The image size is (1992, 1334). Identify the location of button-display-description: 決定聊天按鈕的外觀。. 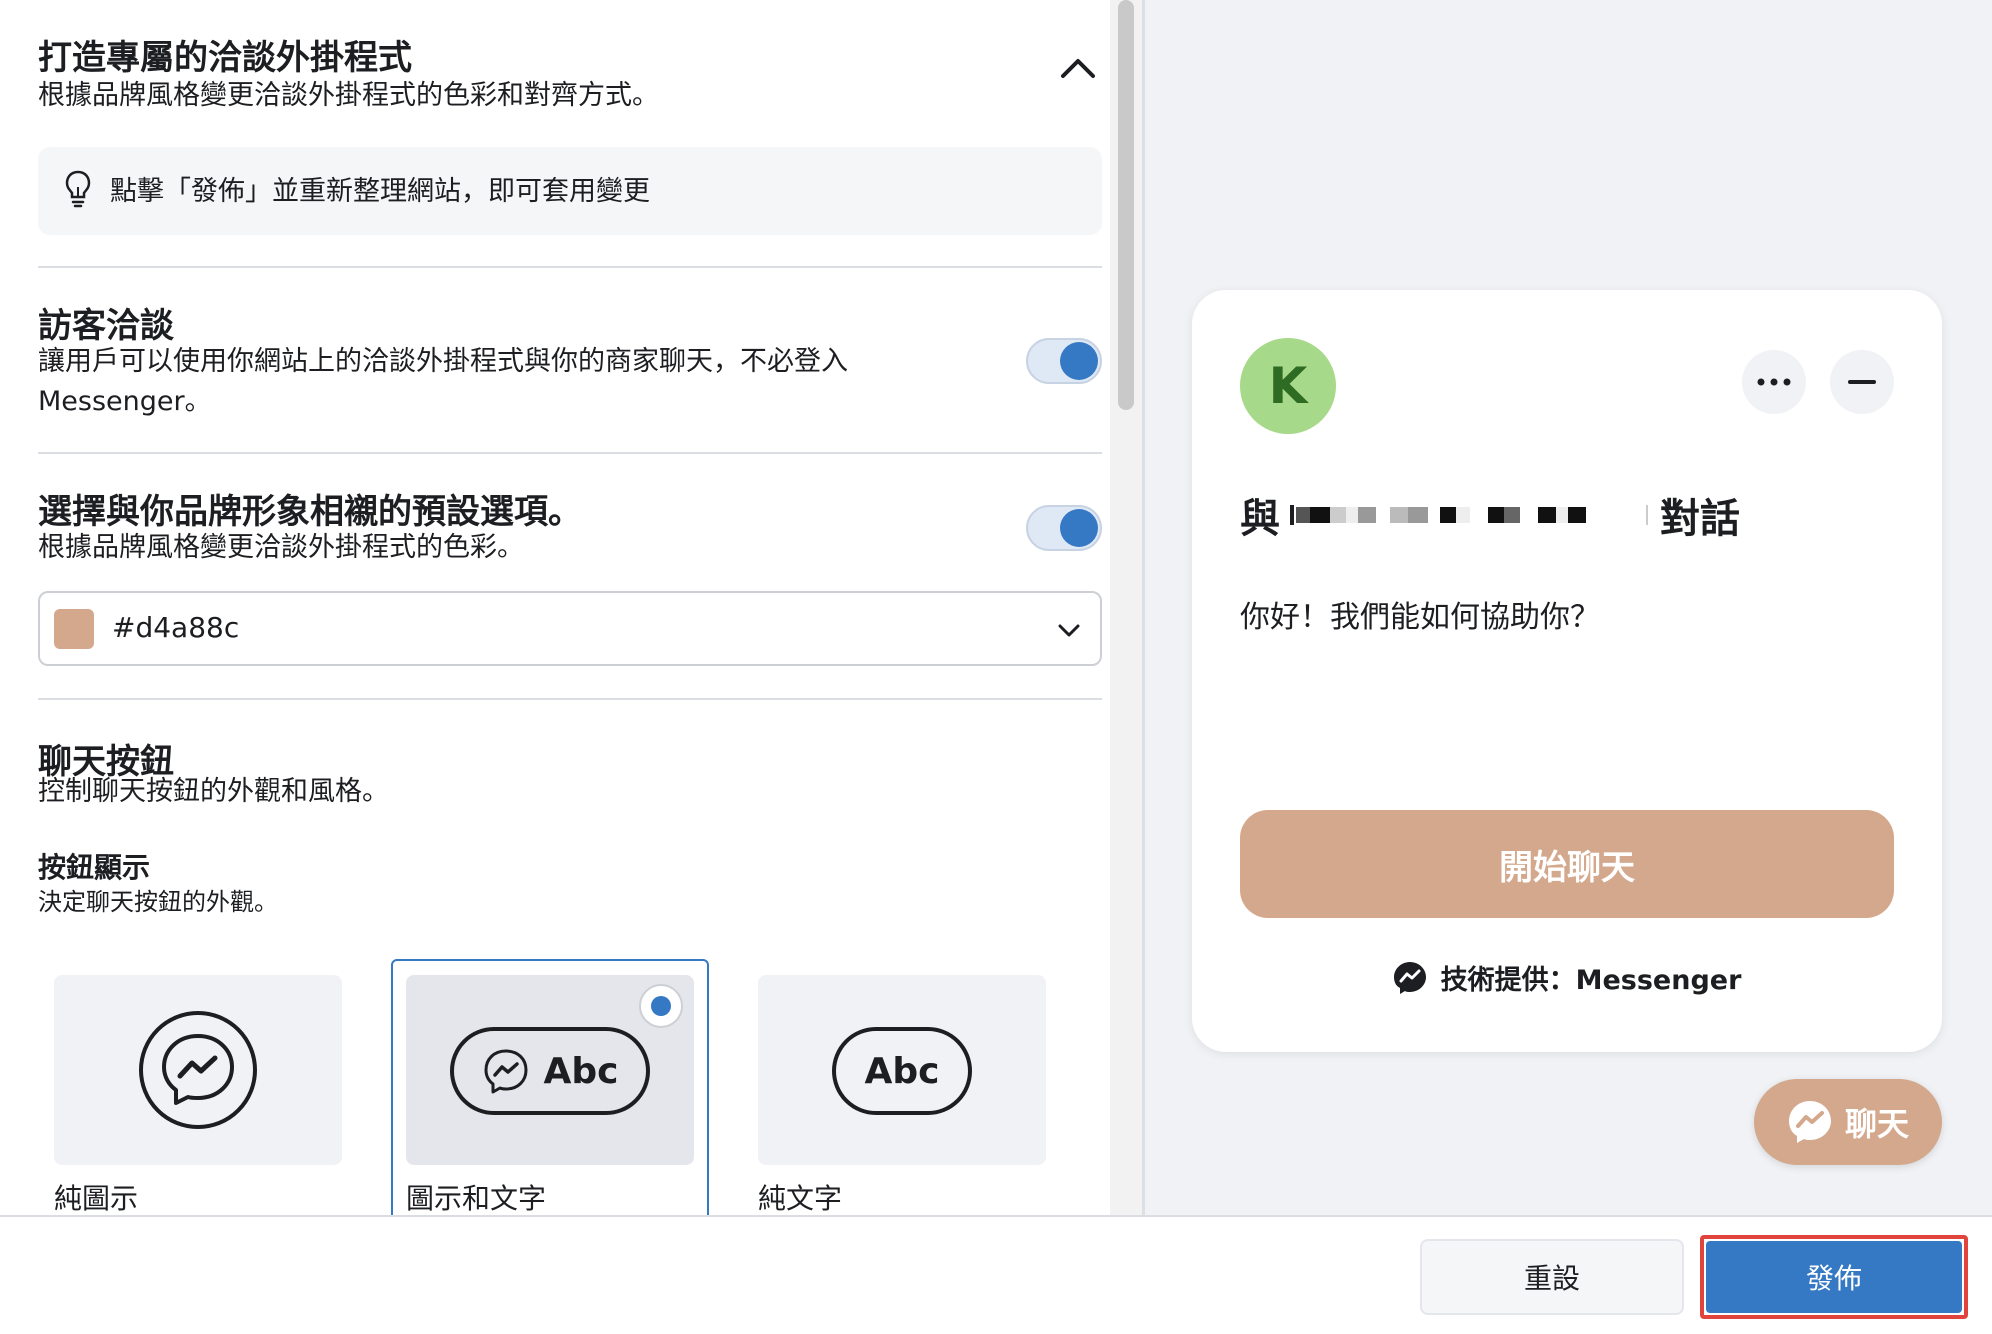
(158, 902).